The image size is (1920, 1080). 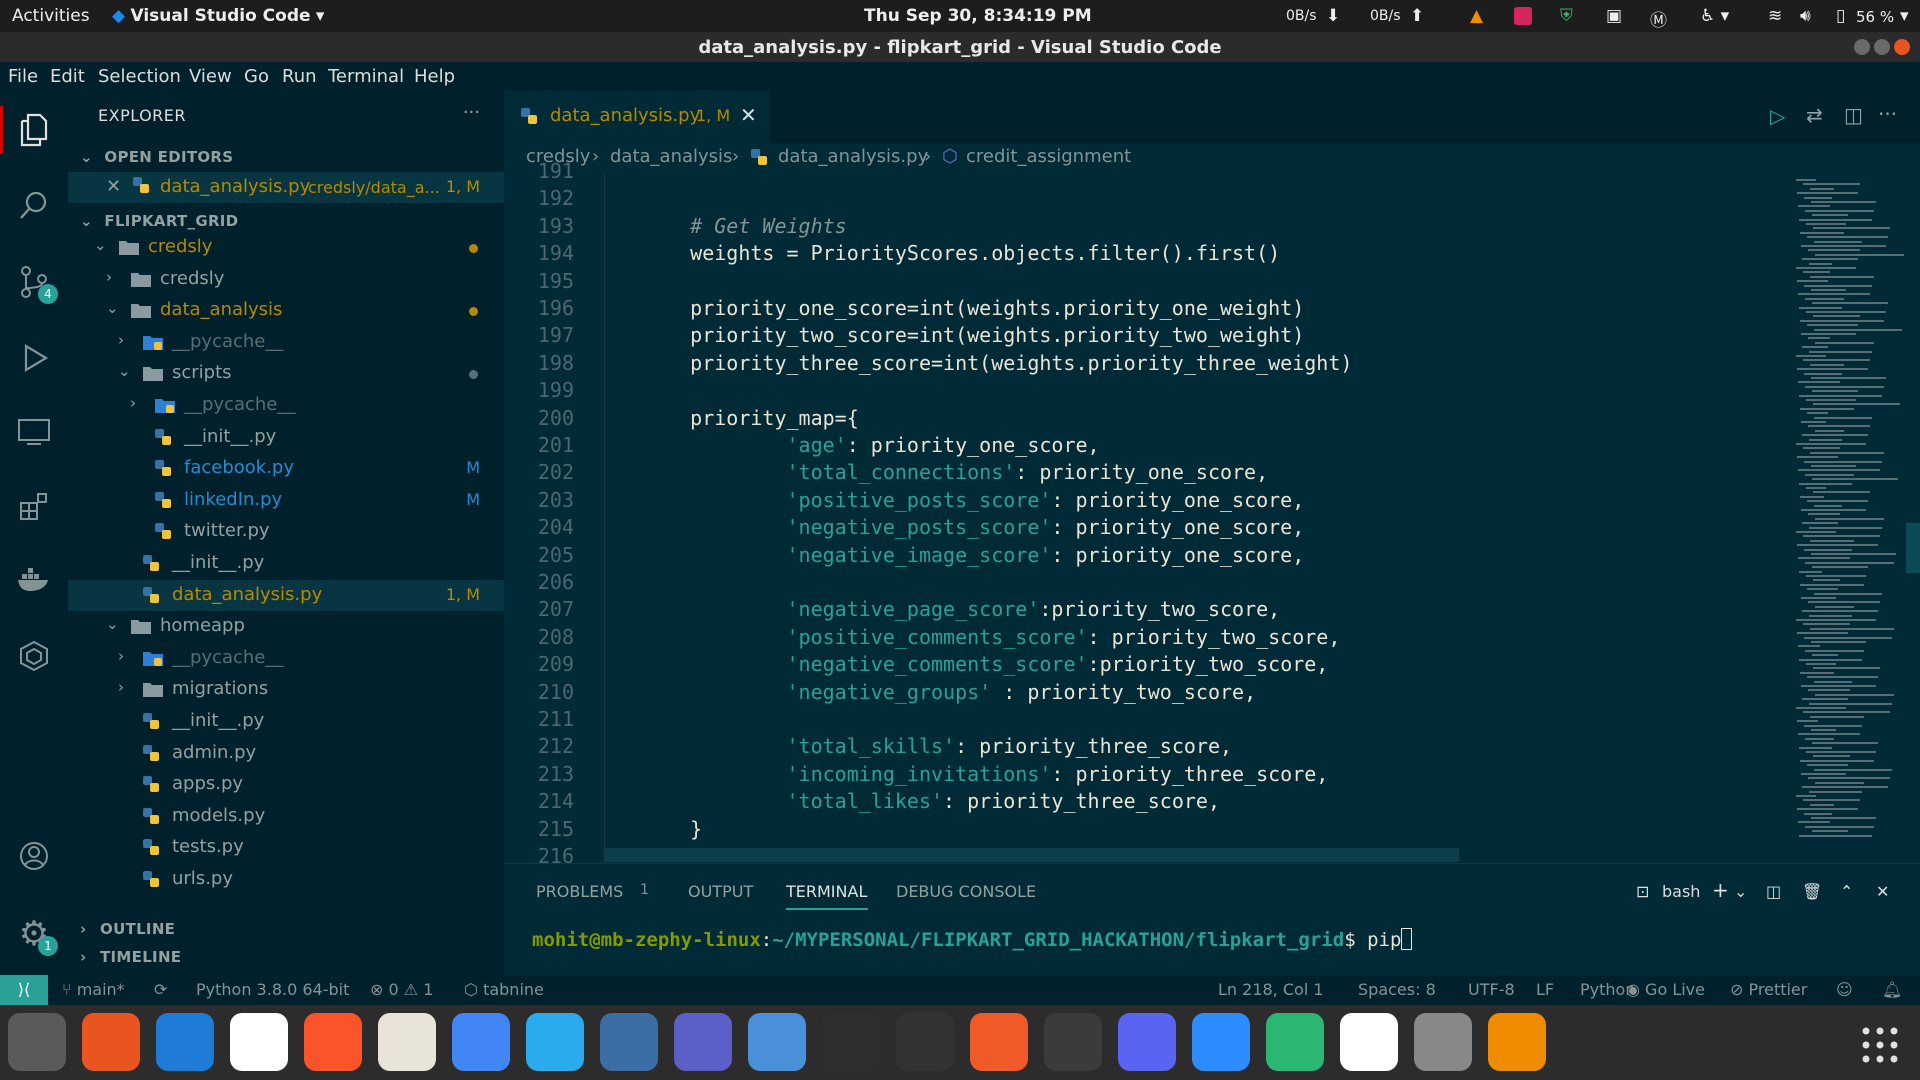 I want to click on menu-go: Go, so click(x=256, y=76).